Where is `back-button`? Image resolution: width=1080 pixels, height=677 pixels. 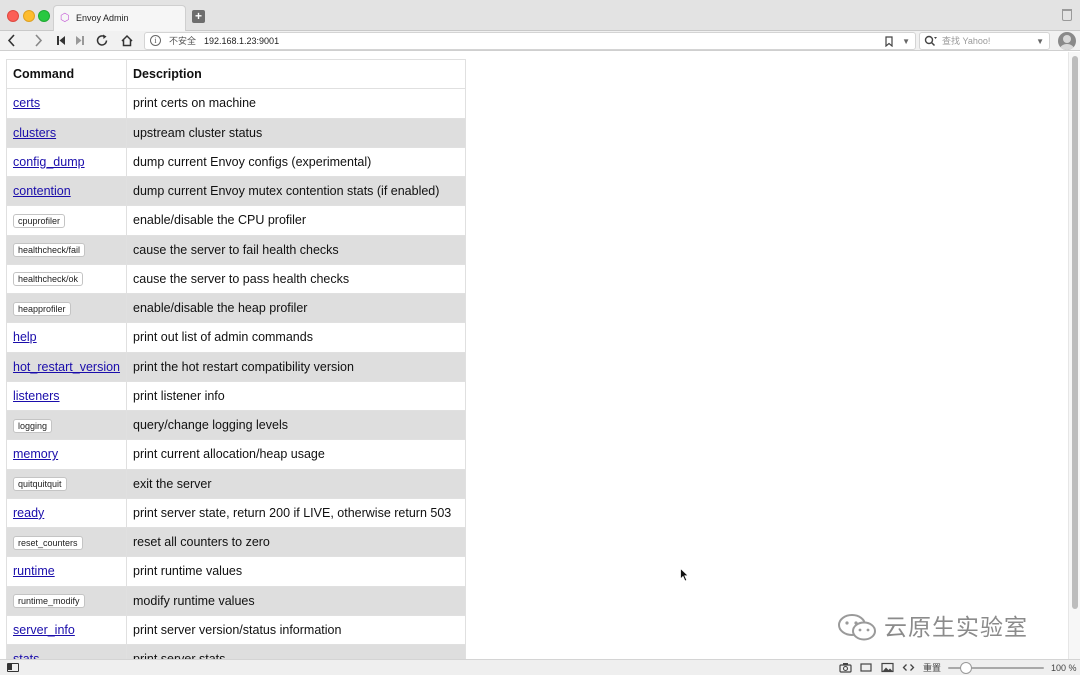 back-button is located at coordinates (12, 40).